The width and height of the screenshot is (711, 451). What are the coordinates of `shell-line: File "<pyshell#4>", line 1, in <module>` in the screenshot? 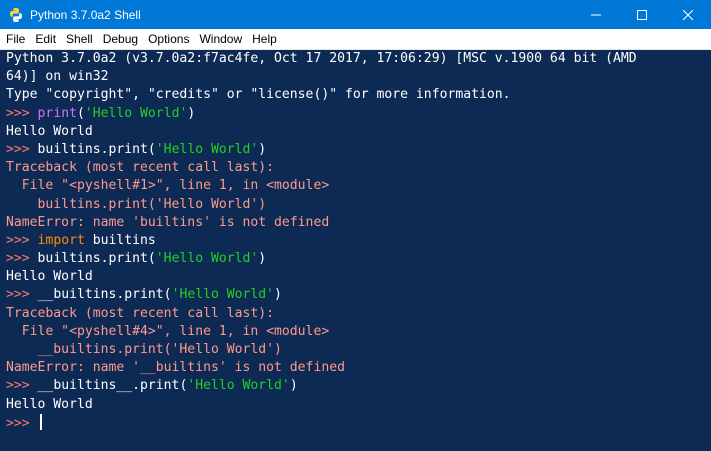 It's located at (351, 332).